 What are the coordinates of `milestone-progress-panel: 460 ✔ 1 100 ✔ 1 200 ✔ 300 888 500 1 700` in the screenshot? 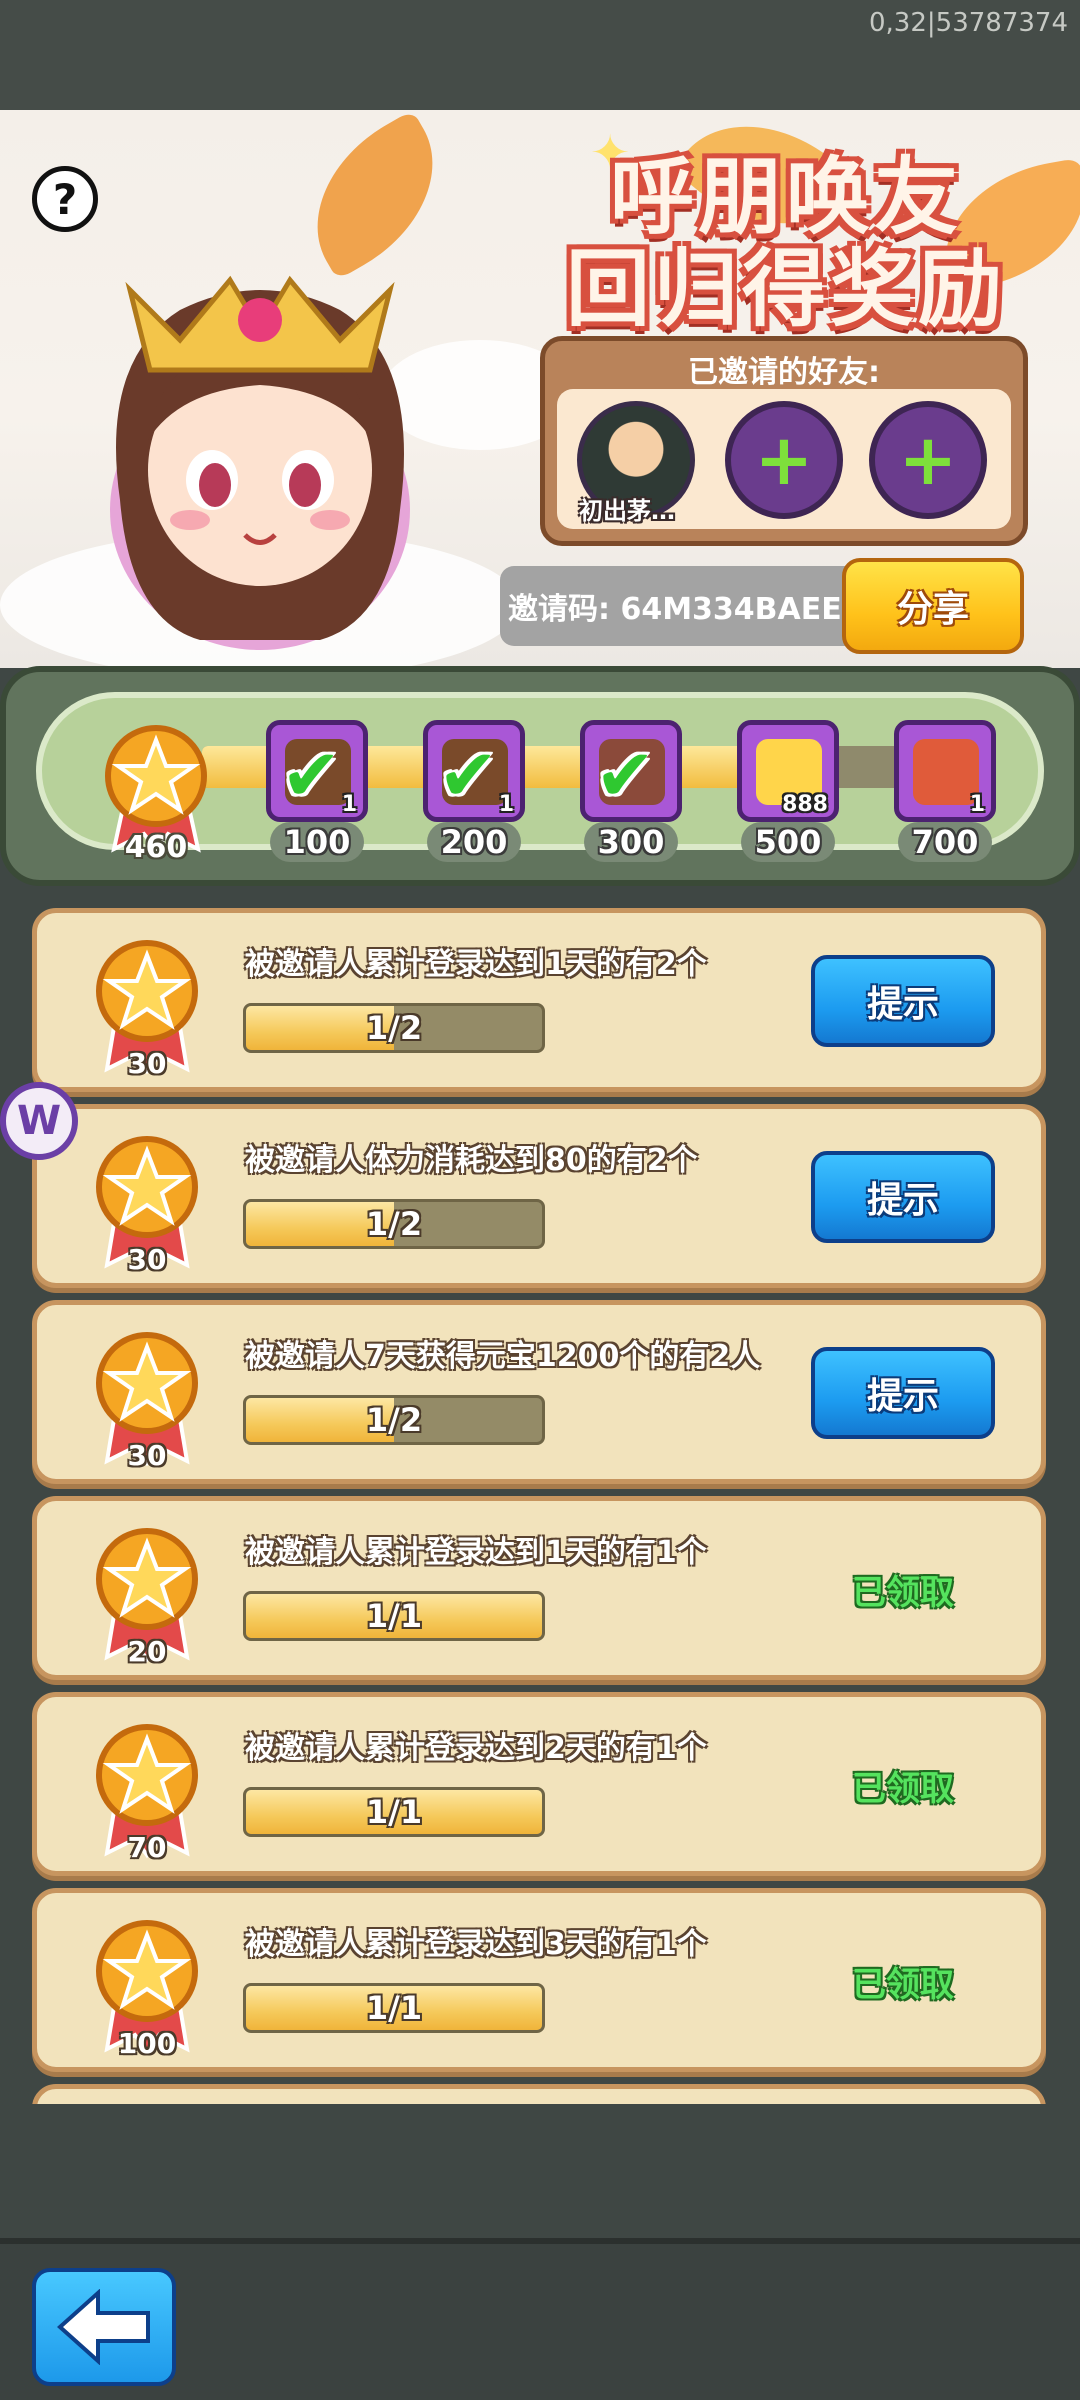 It's located at (540, 776).